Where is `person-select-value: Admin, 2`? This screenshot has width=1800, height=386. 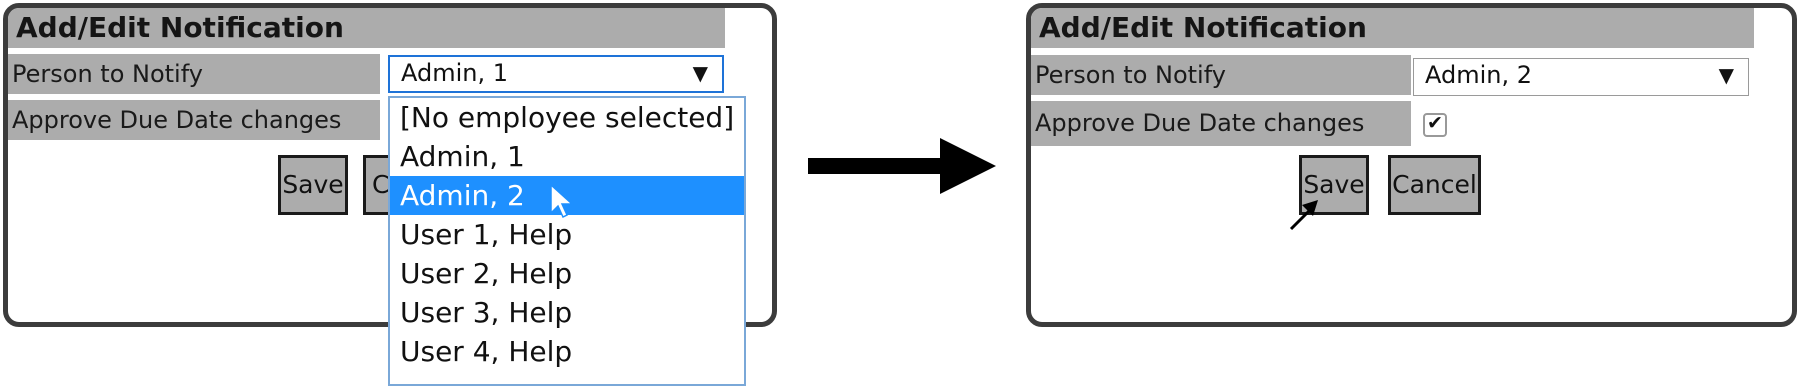 person-select-value: Admin, 2 is located at coordinates (1479, 75).